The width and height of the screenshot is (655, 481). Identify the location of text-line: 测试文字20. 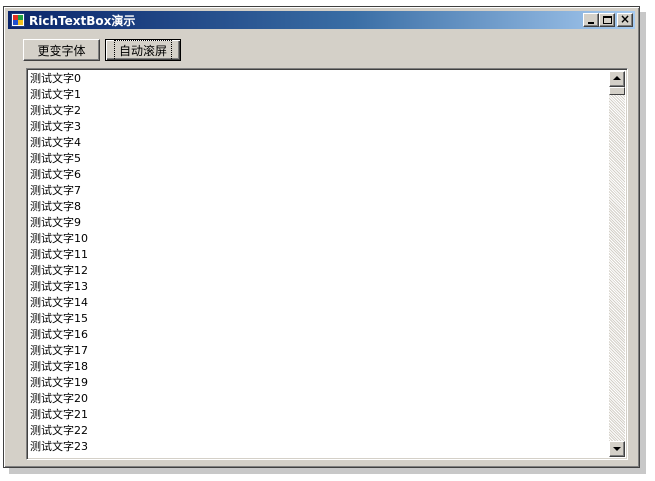
(59, 398).